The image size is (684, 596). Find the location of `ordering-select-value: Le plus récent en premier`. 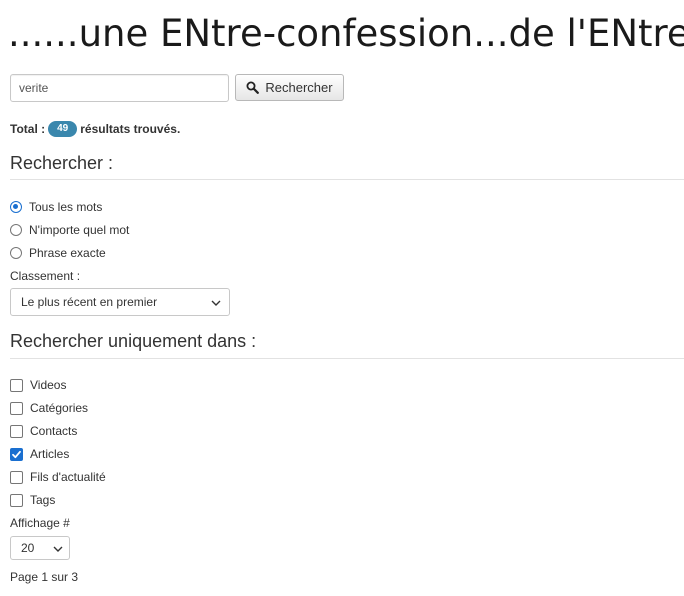

ordering-select-value: Le plus récent en premier is located at coordinates (89, 302).